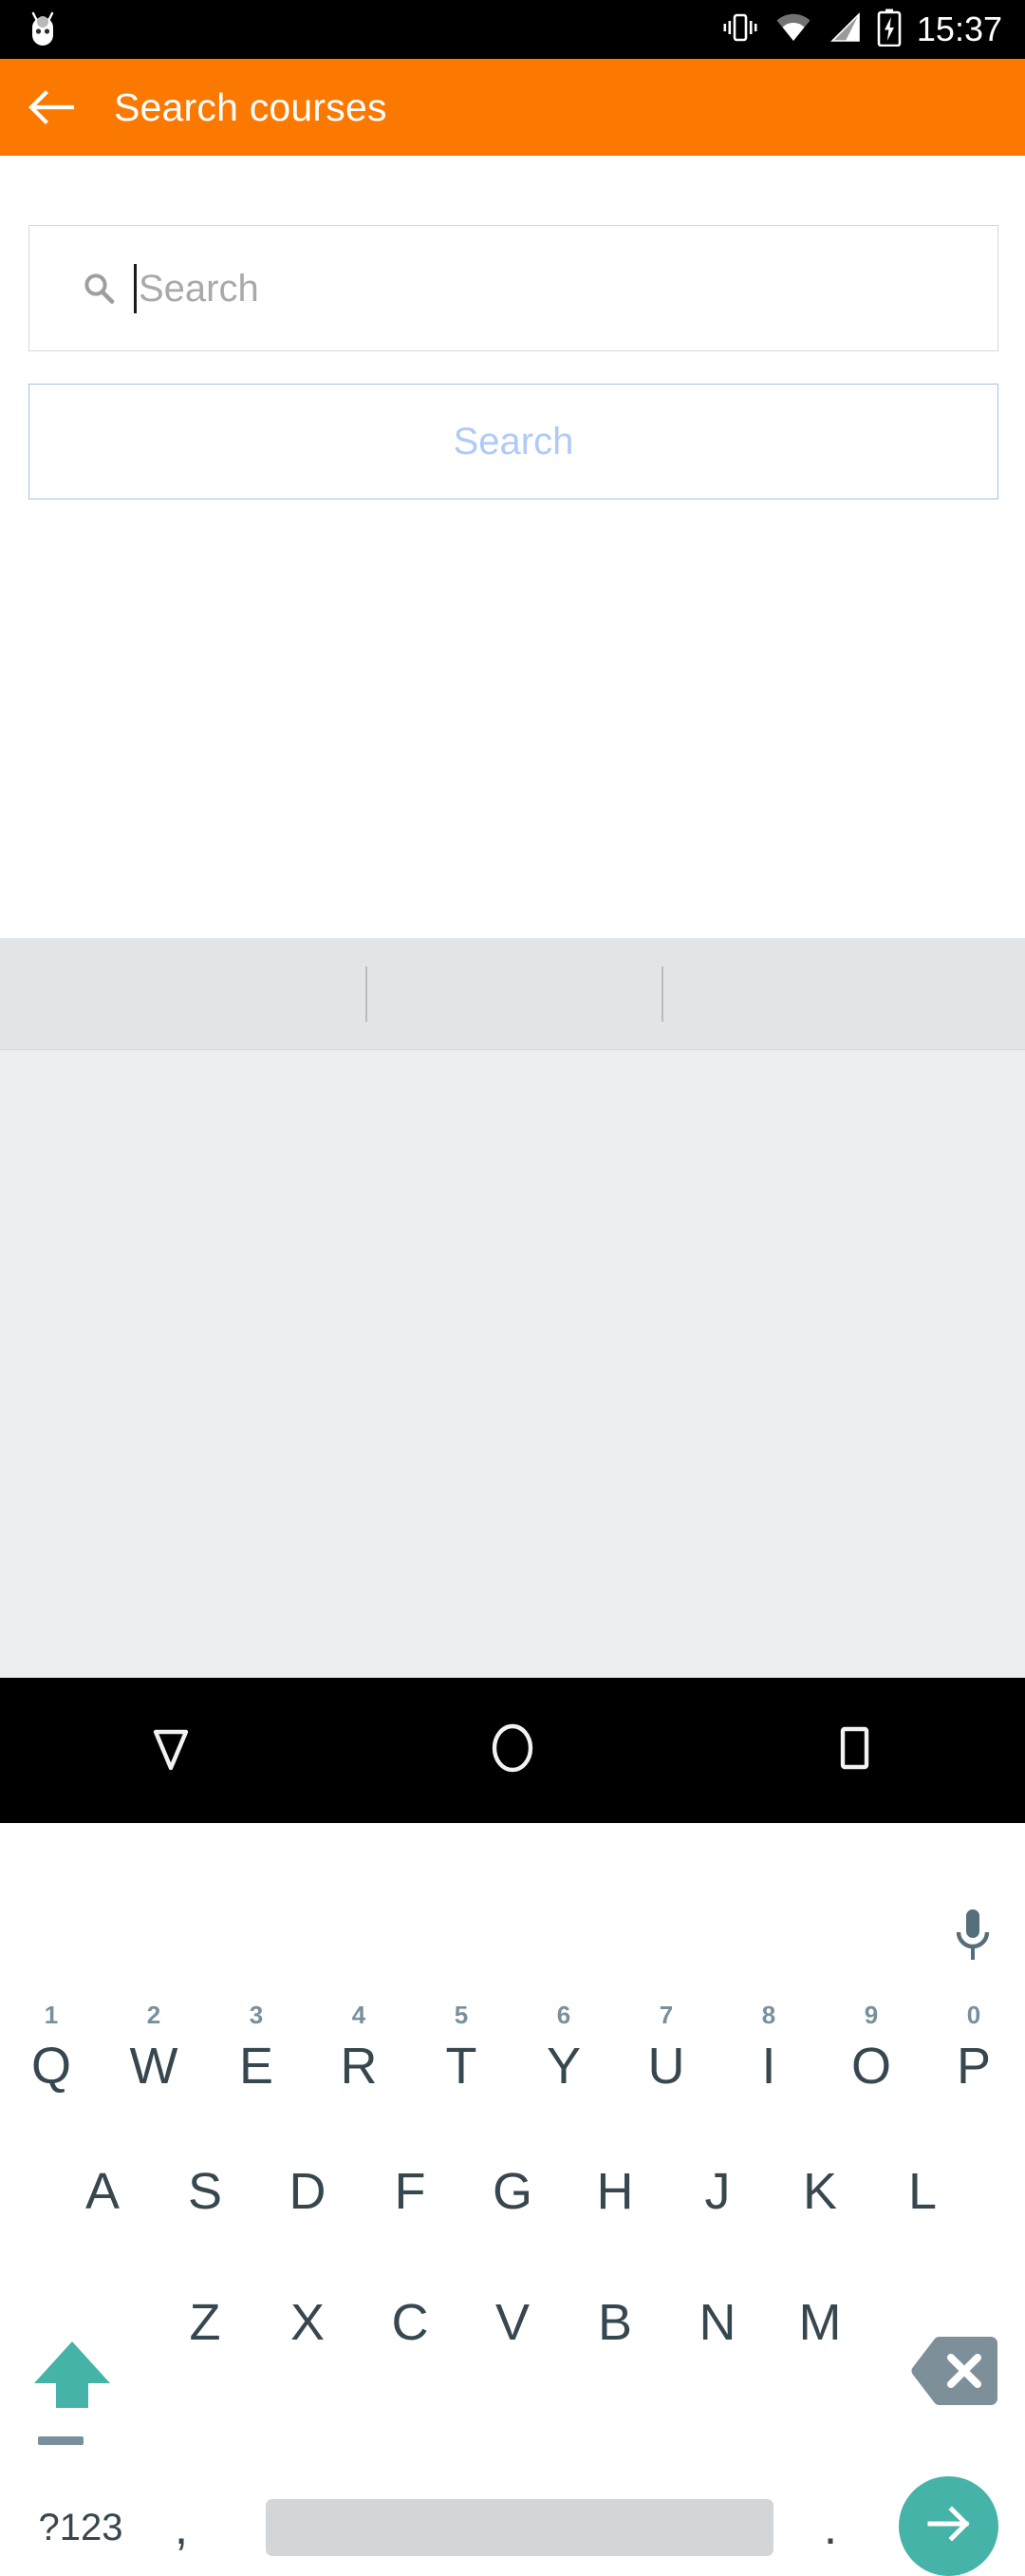 This screenshot has width=1025, height=2576. Describe the element at coordinates (871, 2015) in the screenshot. I see `key-o-number: 9` at that location.